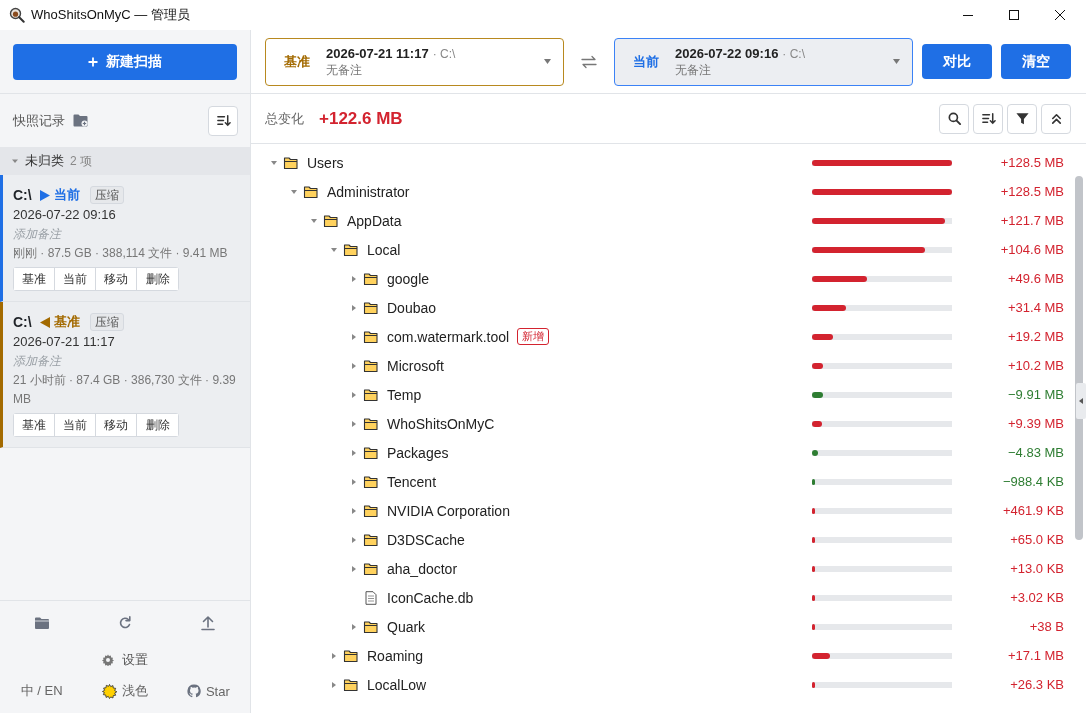  What do you see at coordinates (384, 249) in the screenshot?
I see `folder-name: Local` at bounding box center [384, 249].